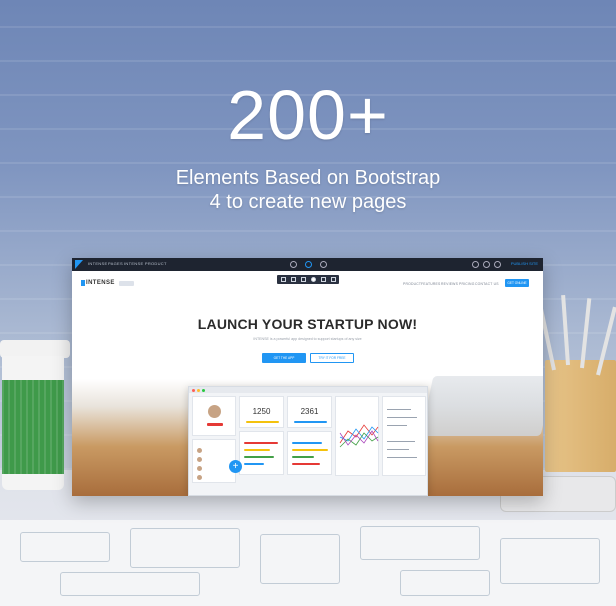  Describe the element at coordinates (430, 284) in the screenshot. I see `nav-item: FEATURES` at that location.